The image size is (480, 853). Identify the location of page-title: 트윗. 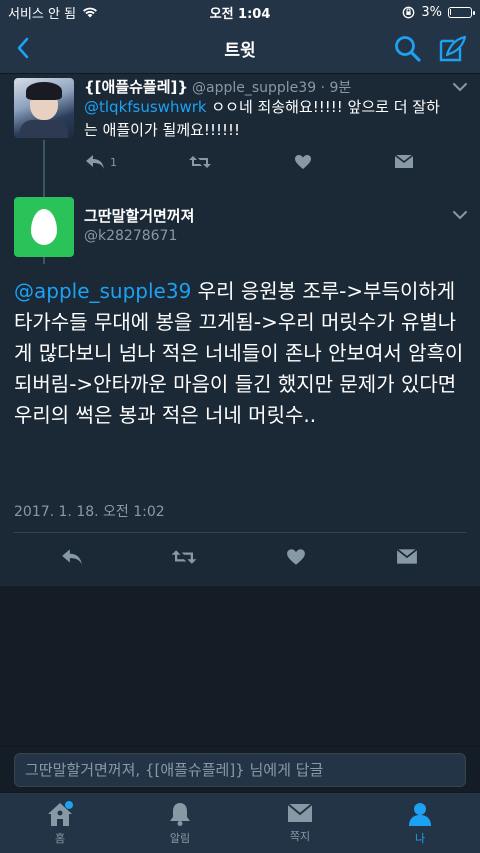
(240, 51).